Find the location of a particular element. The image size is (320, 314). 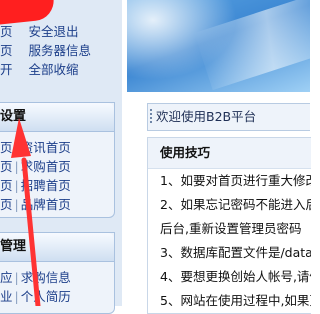

top-links: 页 安全退出 页 服务器信息 开 全部收缩 is located at coordinates (59, 50).